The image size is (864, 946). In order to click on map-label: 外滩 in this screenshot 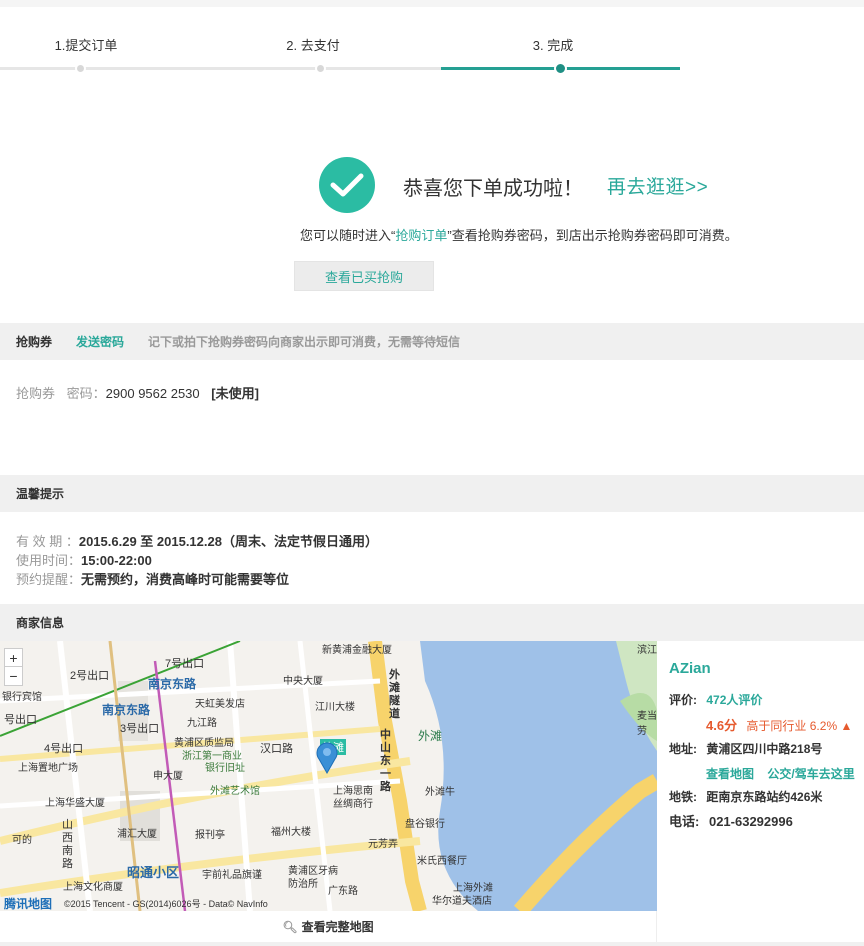, I will do `click(430, 736)`.